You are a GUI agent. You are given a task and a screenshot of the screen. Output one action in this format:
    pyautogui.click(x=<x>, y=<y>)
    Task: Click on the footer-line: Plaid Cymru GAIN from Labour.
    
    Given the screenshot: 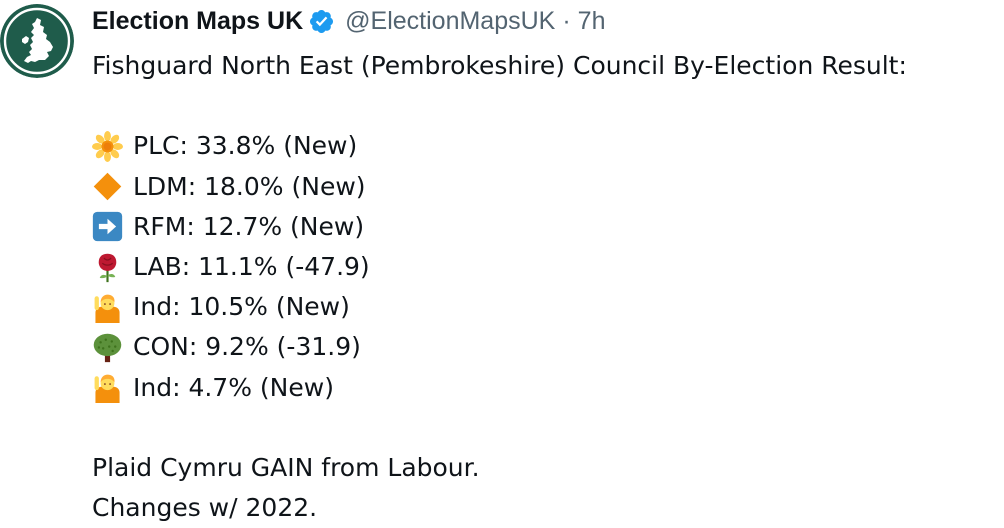 What is the action you would take?
    pyautogui.click(x=286, y=467)
    